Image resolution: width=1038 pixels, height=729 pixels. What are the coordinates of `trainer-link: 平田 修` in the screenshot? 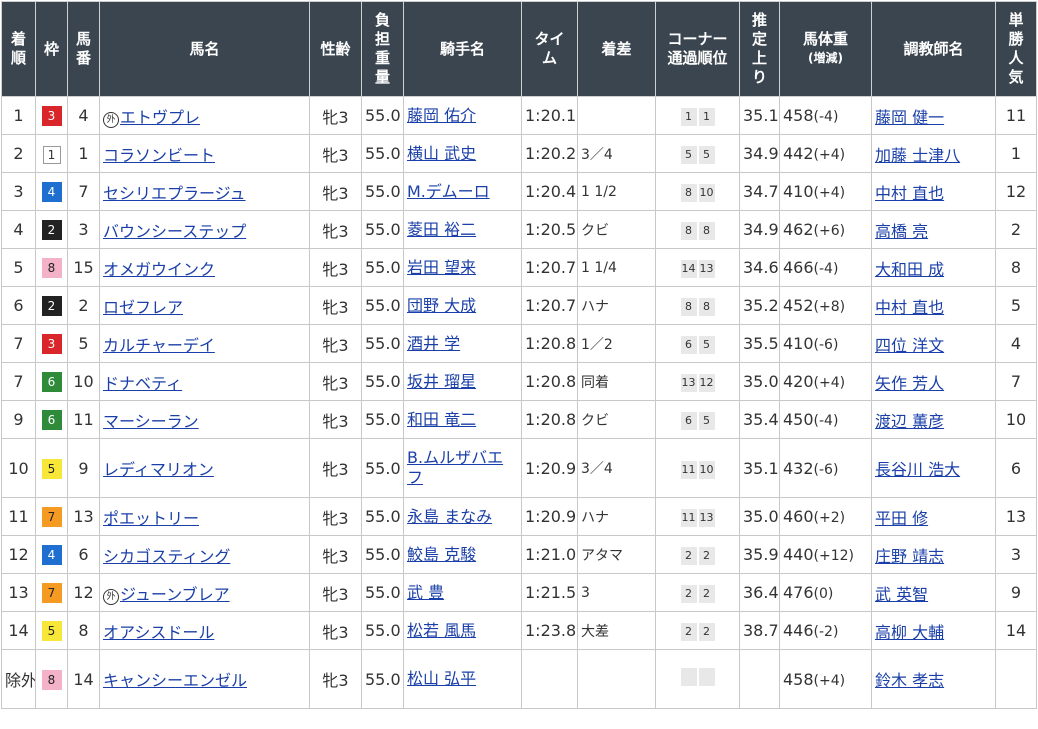 It's located at (901, 518).